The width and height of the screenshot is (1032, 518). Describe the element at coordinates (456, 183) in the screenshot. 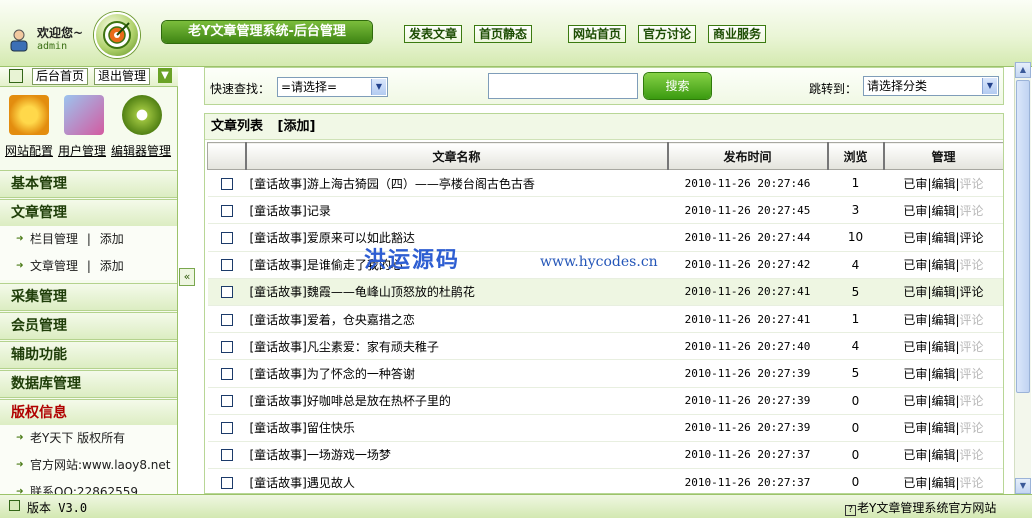

I see `article-name: [童话故事]游上海古猗园（四）——亭楼台阁古色古香` at that location.